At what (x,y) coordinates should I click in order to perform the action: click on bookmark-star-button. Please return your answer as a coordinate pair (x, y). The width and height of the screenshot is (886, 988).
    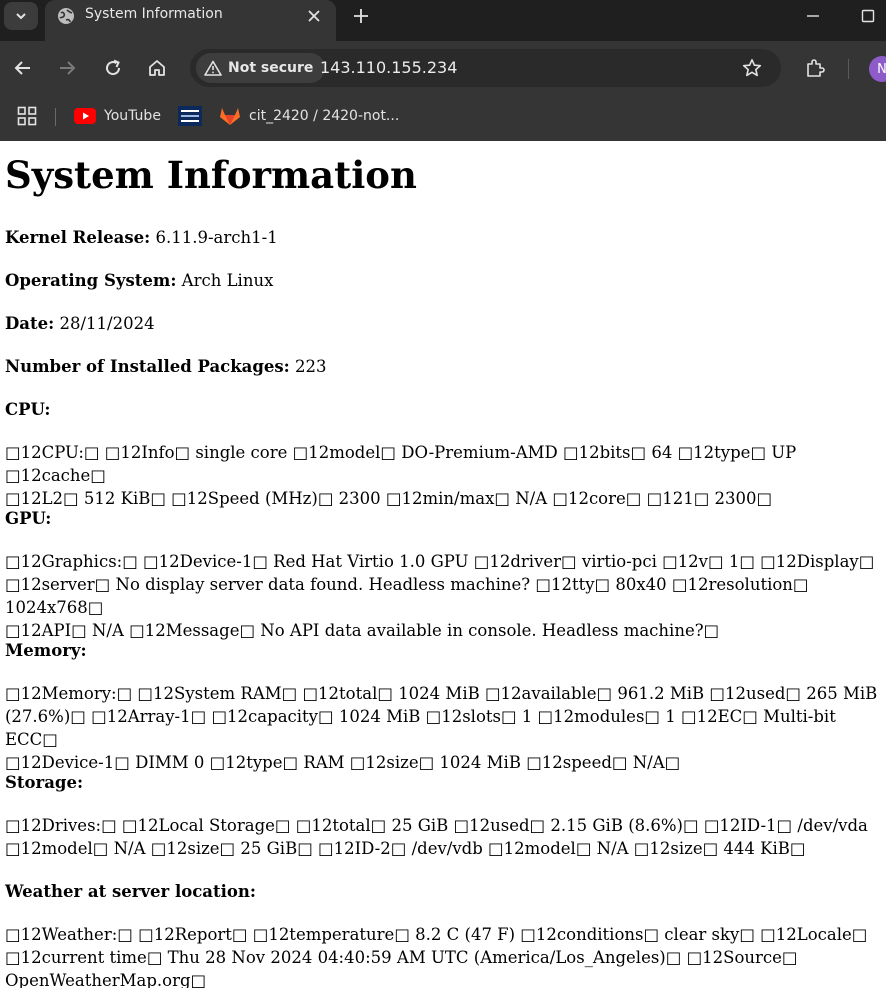
    Looking at the image, I should click on (752, 68).